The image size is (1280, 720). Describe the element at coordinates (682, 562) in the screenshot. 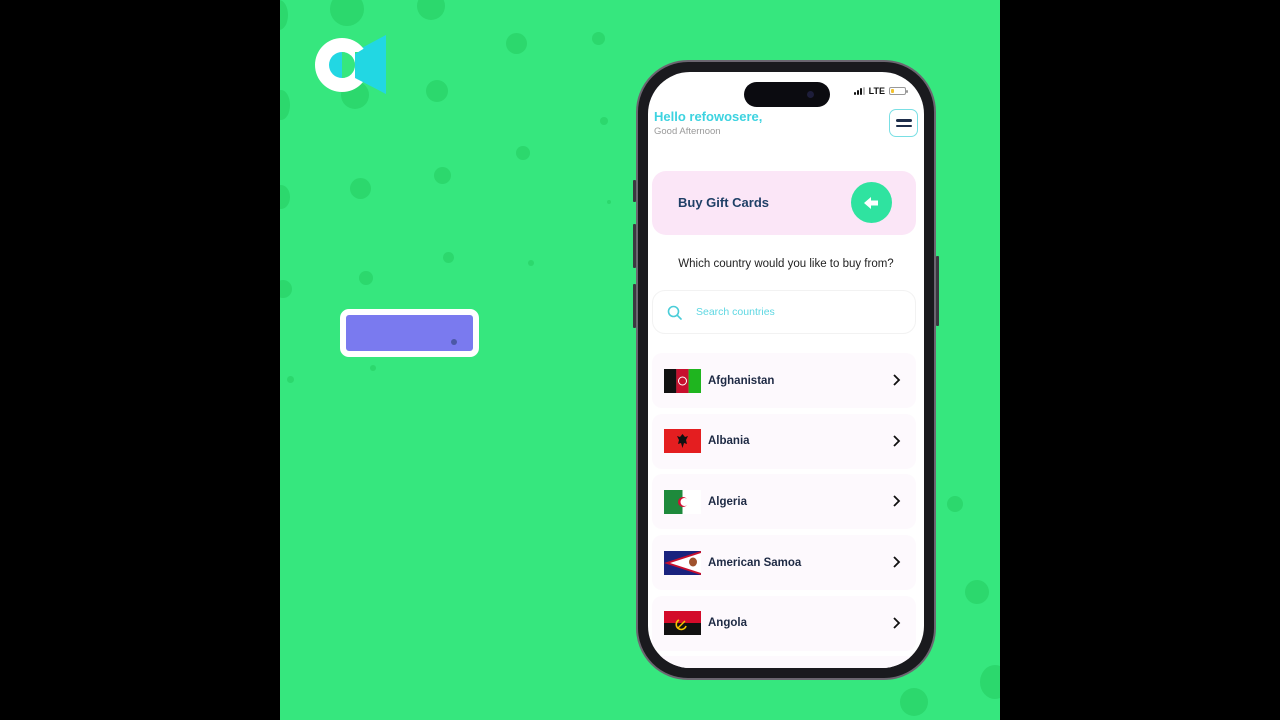

I see `american-samoa-flag` at that location.